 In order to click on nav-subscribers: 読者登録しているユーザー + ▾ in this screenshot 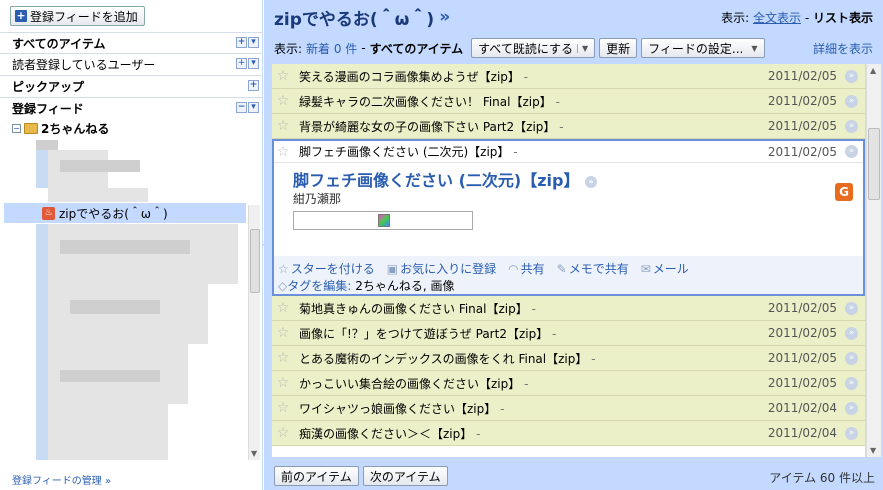, I will do `click(131, 63)`.